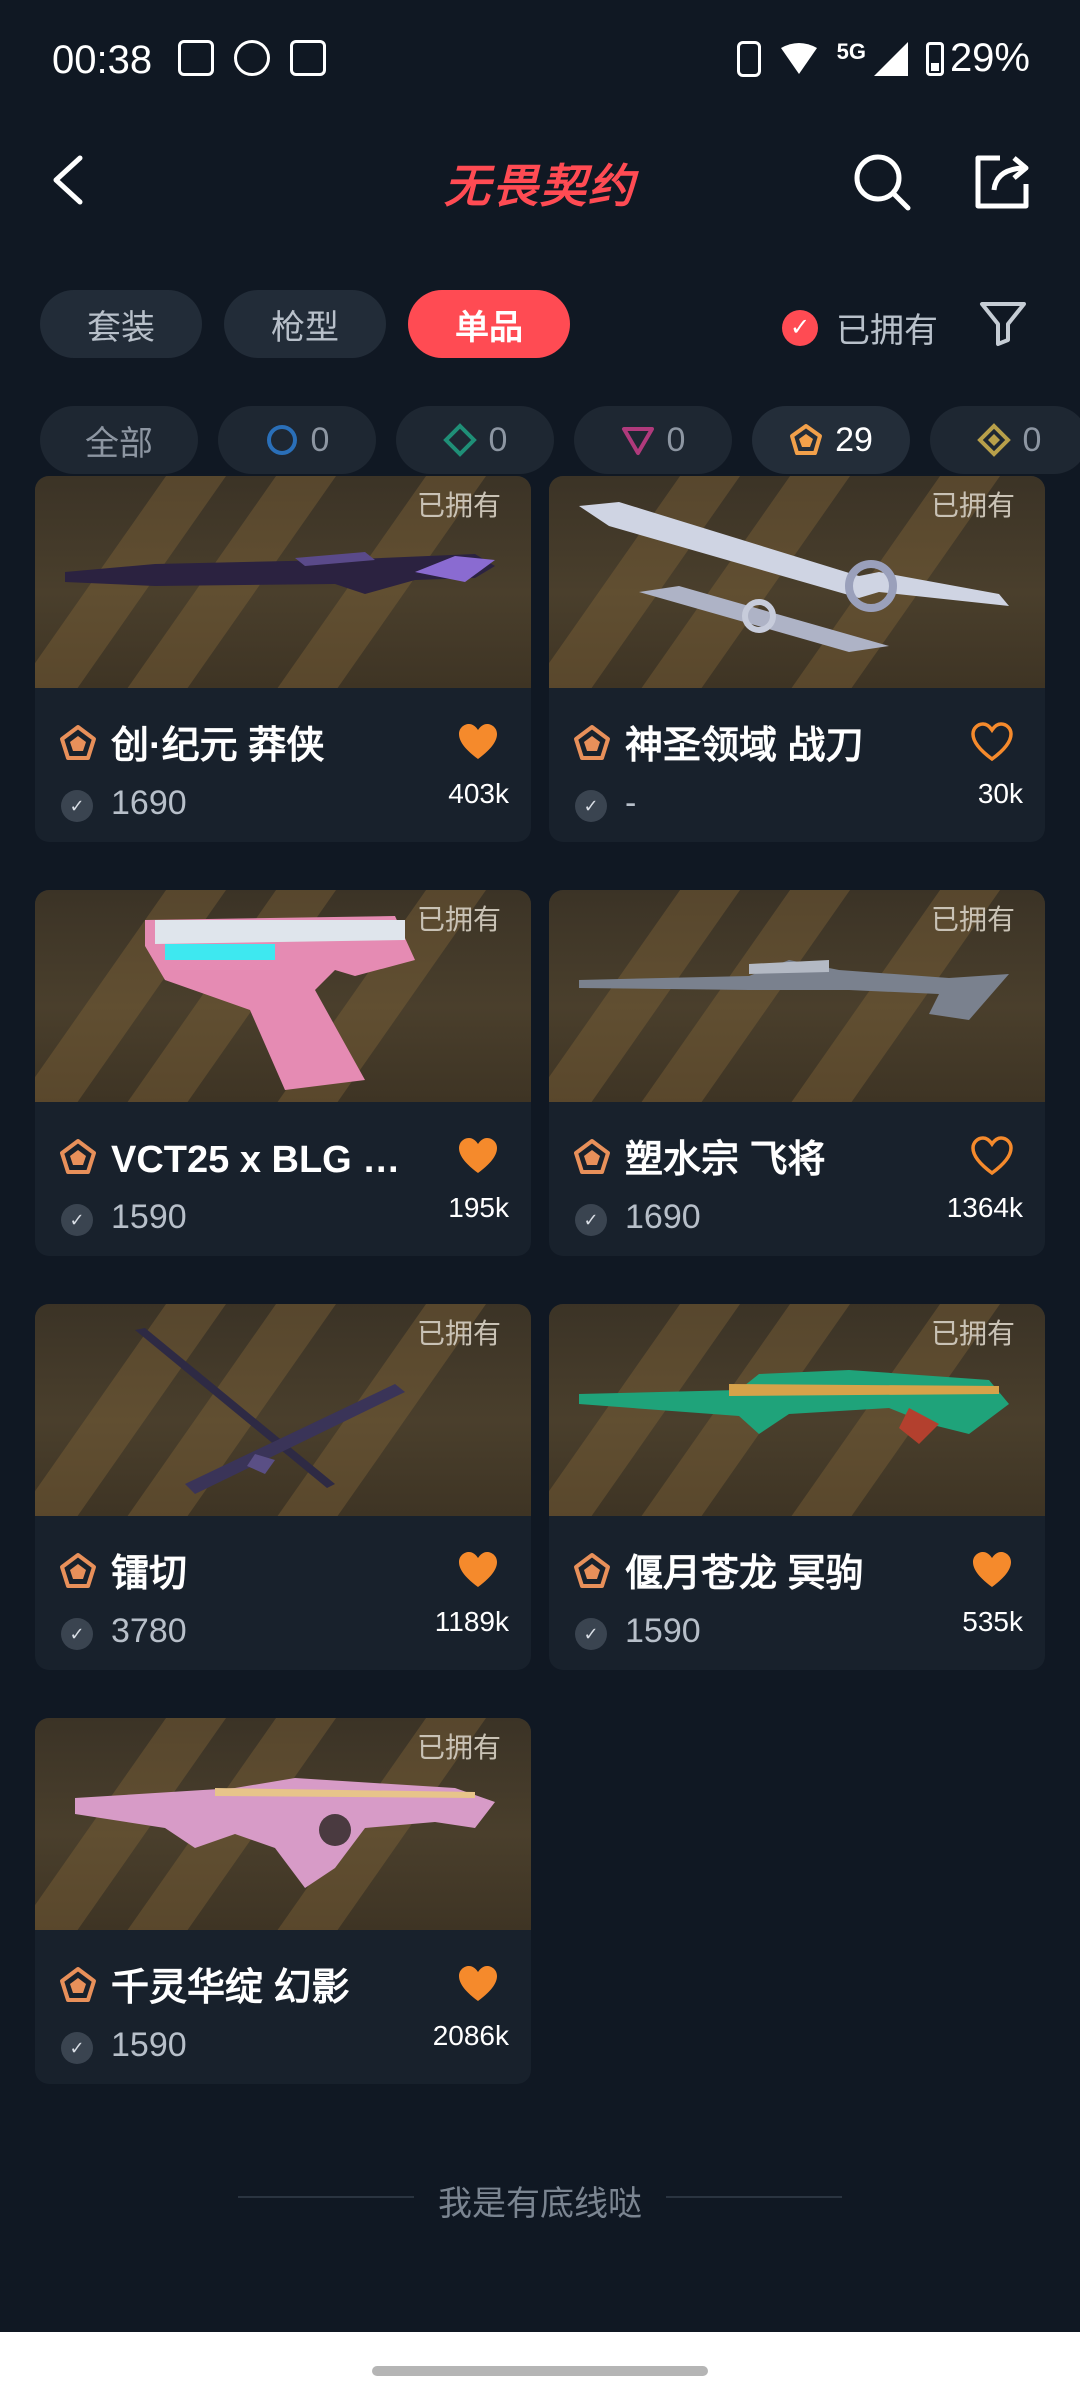 The height and width of the screenshot is (2400, 1080). What do you see at coordinates (989, 58) in the screenshot?
I see `battery-level: 29%` at bounding box center [989, 58].